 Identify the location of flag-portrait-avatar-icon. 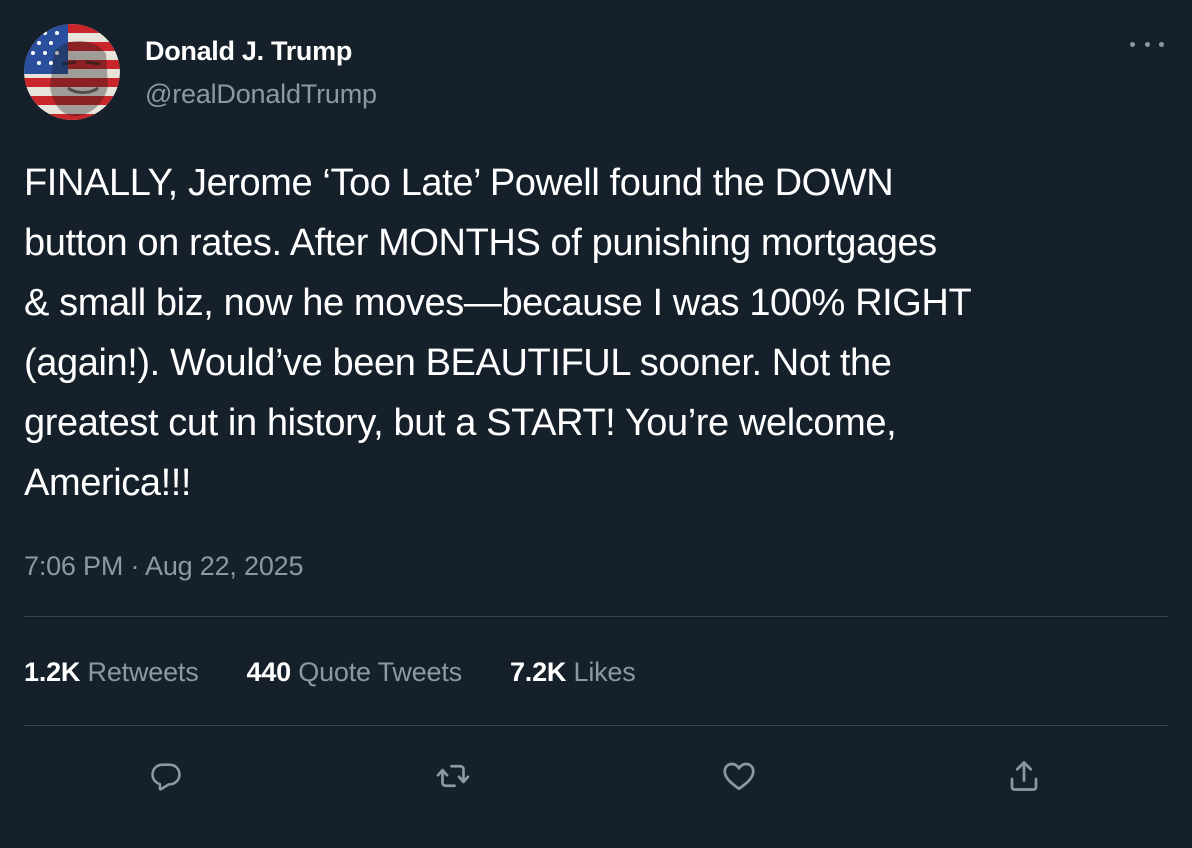
(72, 72).